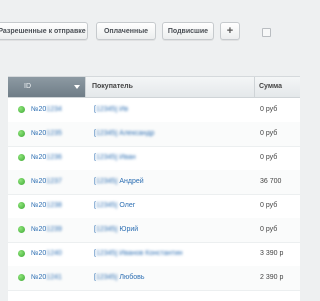  Describe the element at coordinates (154, 158) in the screenshot. I see `table-row: №201236 [12345] Иван 0 руб` at that location.